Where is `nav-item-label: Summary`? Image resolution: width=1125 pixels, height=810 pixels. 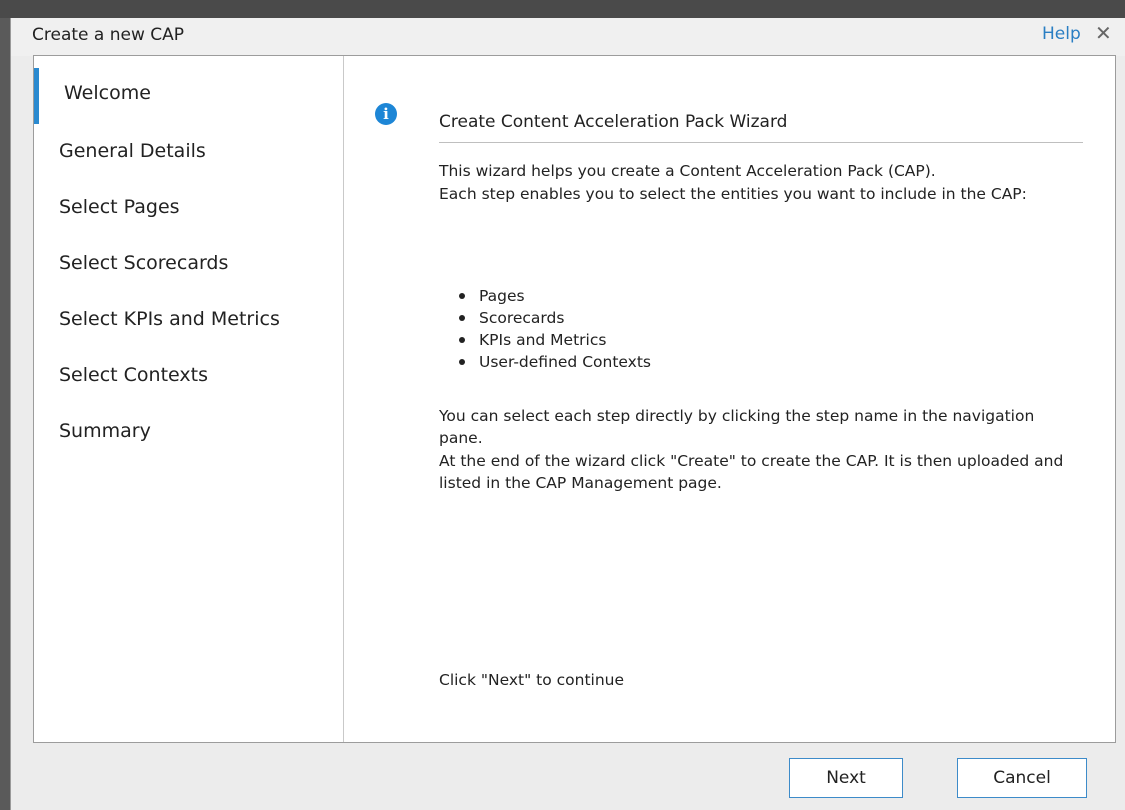 nav-item-label: Summary is located at coordinates (105, 431).